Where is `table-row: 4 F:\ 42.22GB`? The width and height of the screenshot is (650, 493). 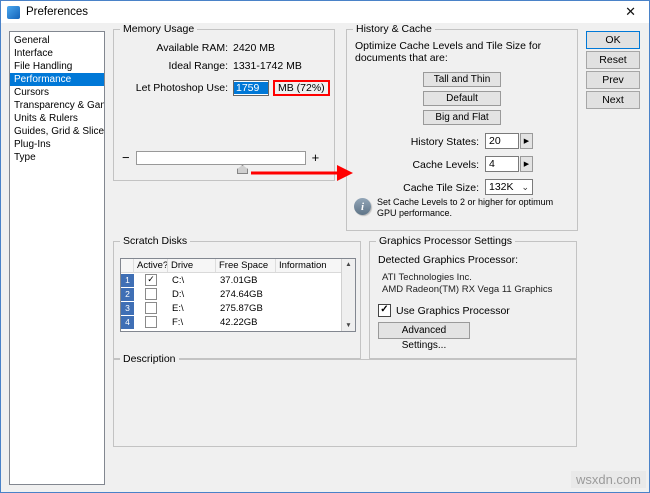
table-row: 4 F:\ 42.22GB is located at coordinates (231, 322).